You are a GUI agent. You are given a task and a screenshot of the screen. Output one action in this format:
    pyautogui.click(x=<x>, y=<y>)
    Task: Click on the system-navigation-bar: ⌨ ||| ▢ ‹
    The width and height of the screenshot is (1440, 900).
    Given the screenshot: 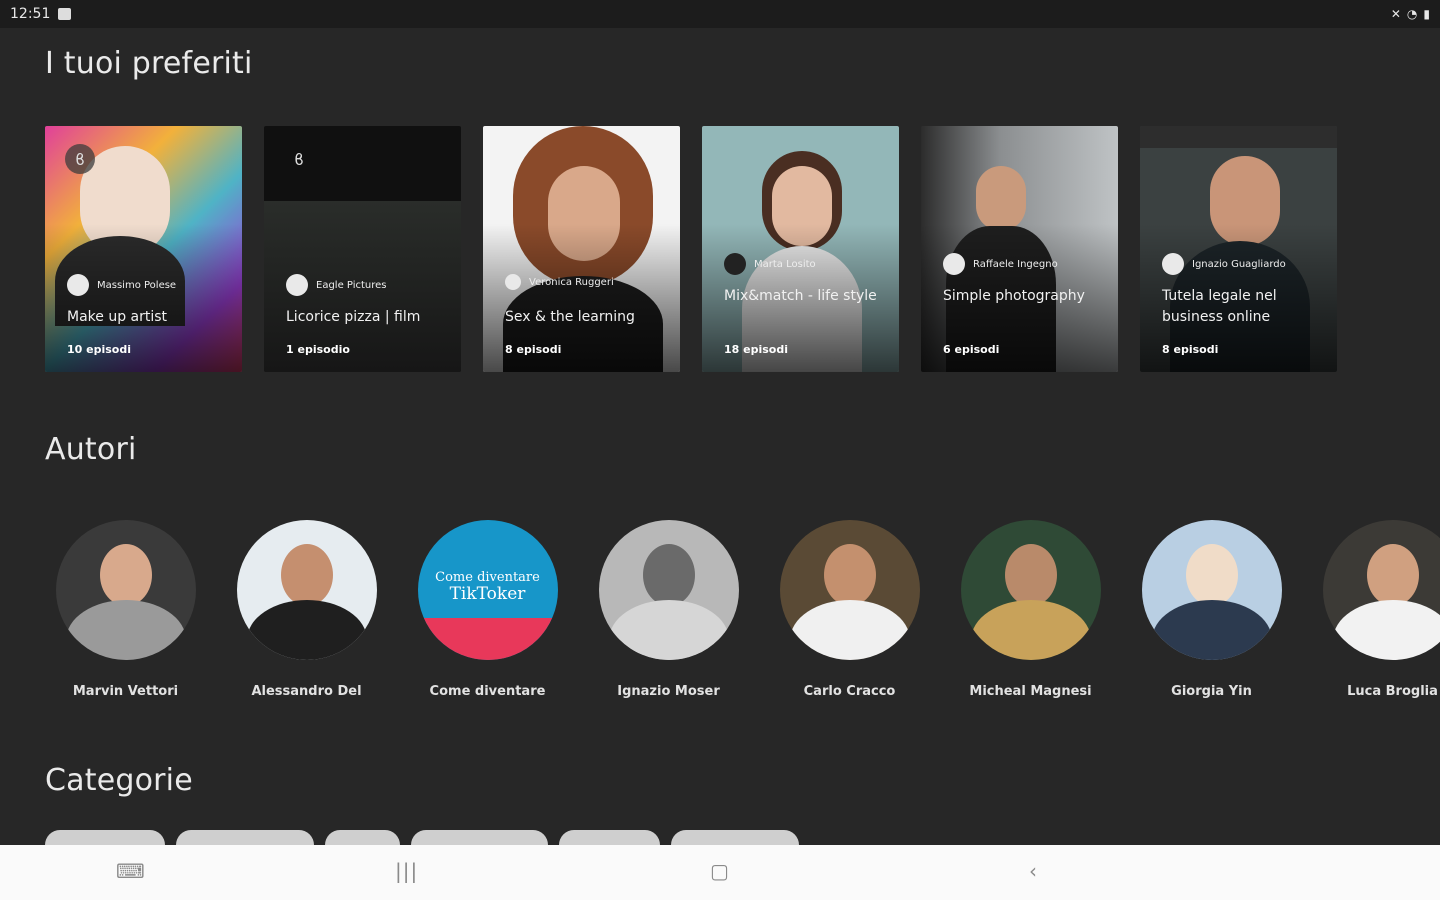 What is the action you would take?
    pyautogui.click(x=720, y=872)
    